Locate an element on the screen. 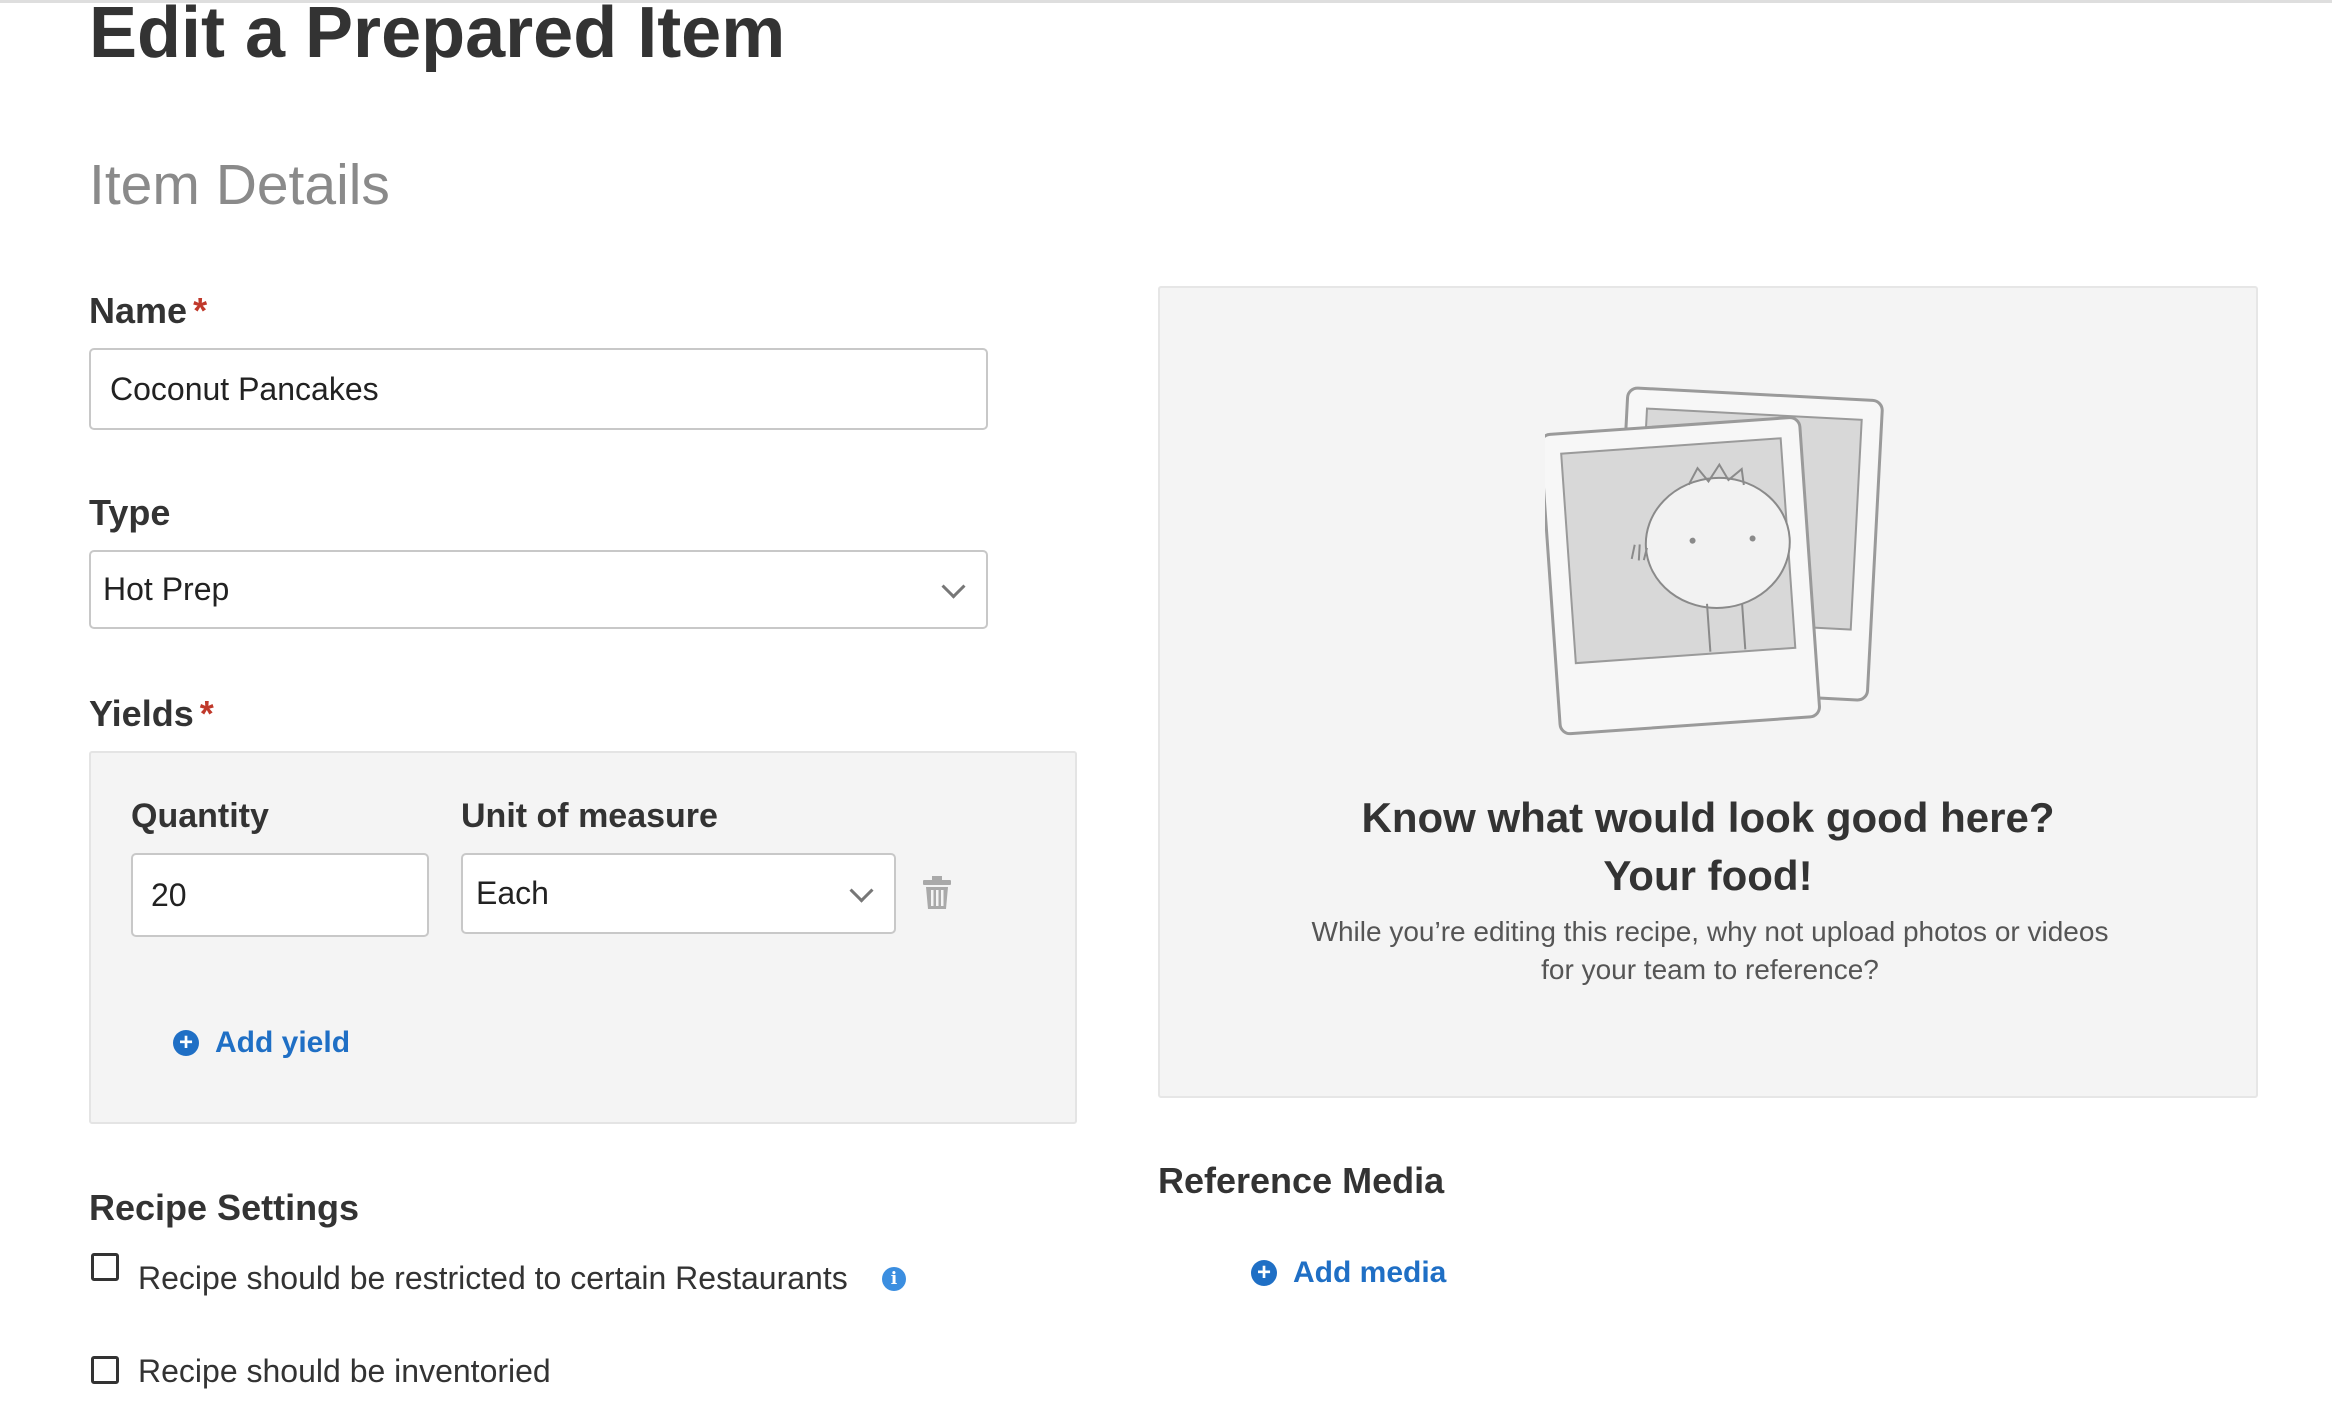 The height and width of the screenshot is (1402, 2332). unit-select: Each is located at coordinates (678, 893).